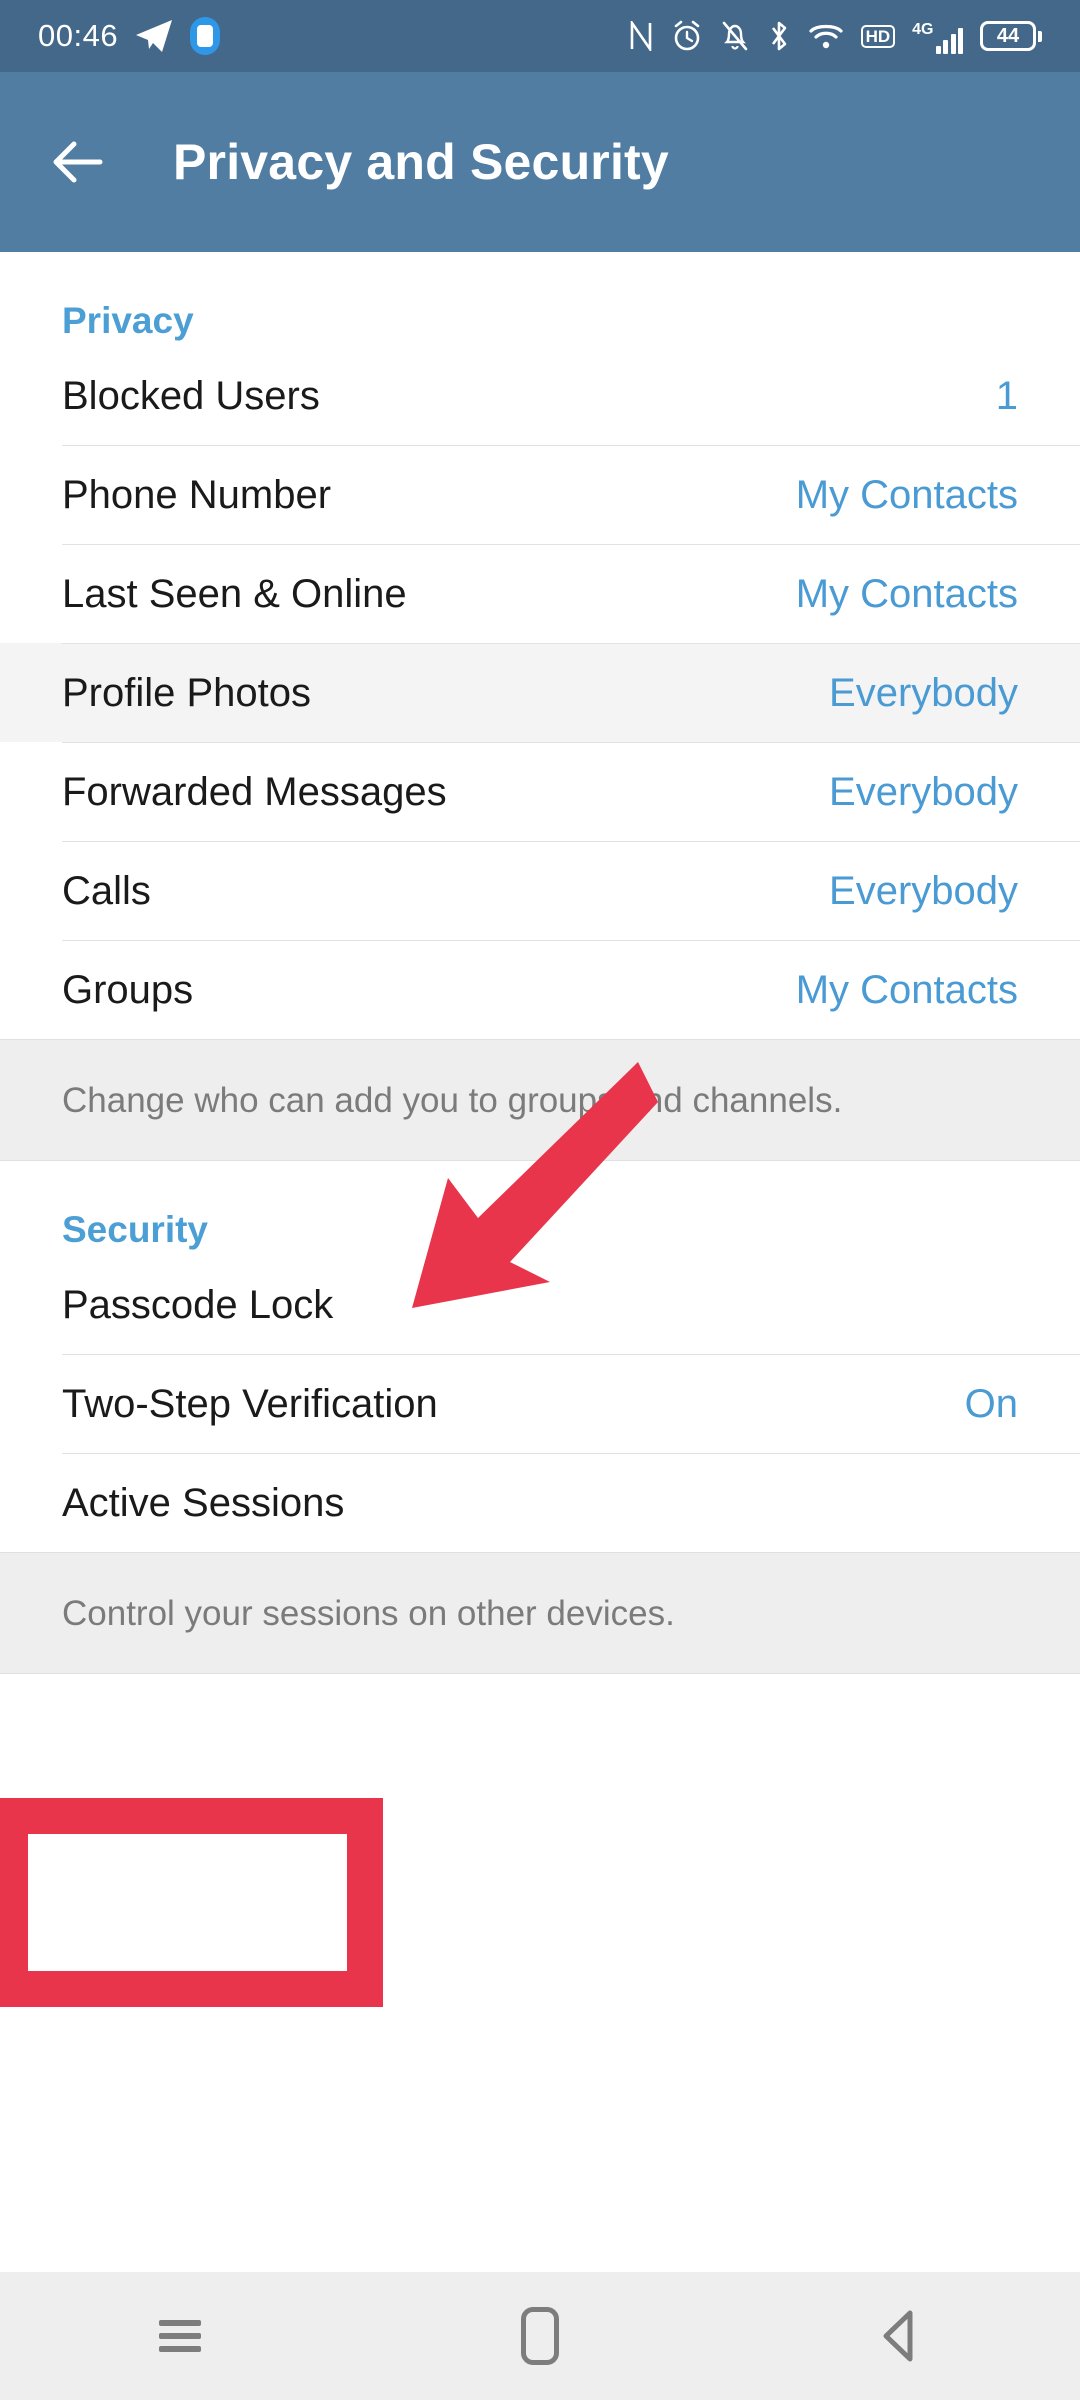 This screenshot has width=1080, height=2400. Describe the element at coordinates (191, 1902) in the screenshot. I see `annotation-highlight-box` at that location.